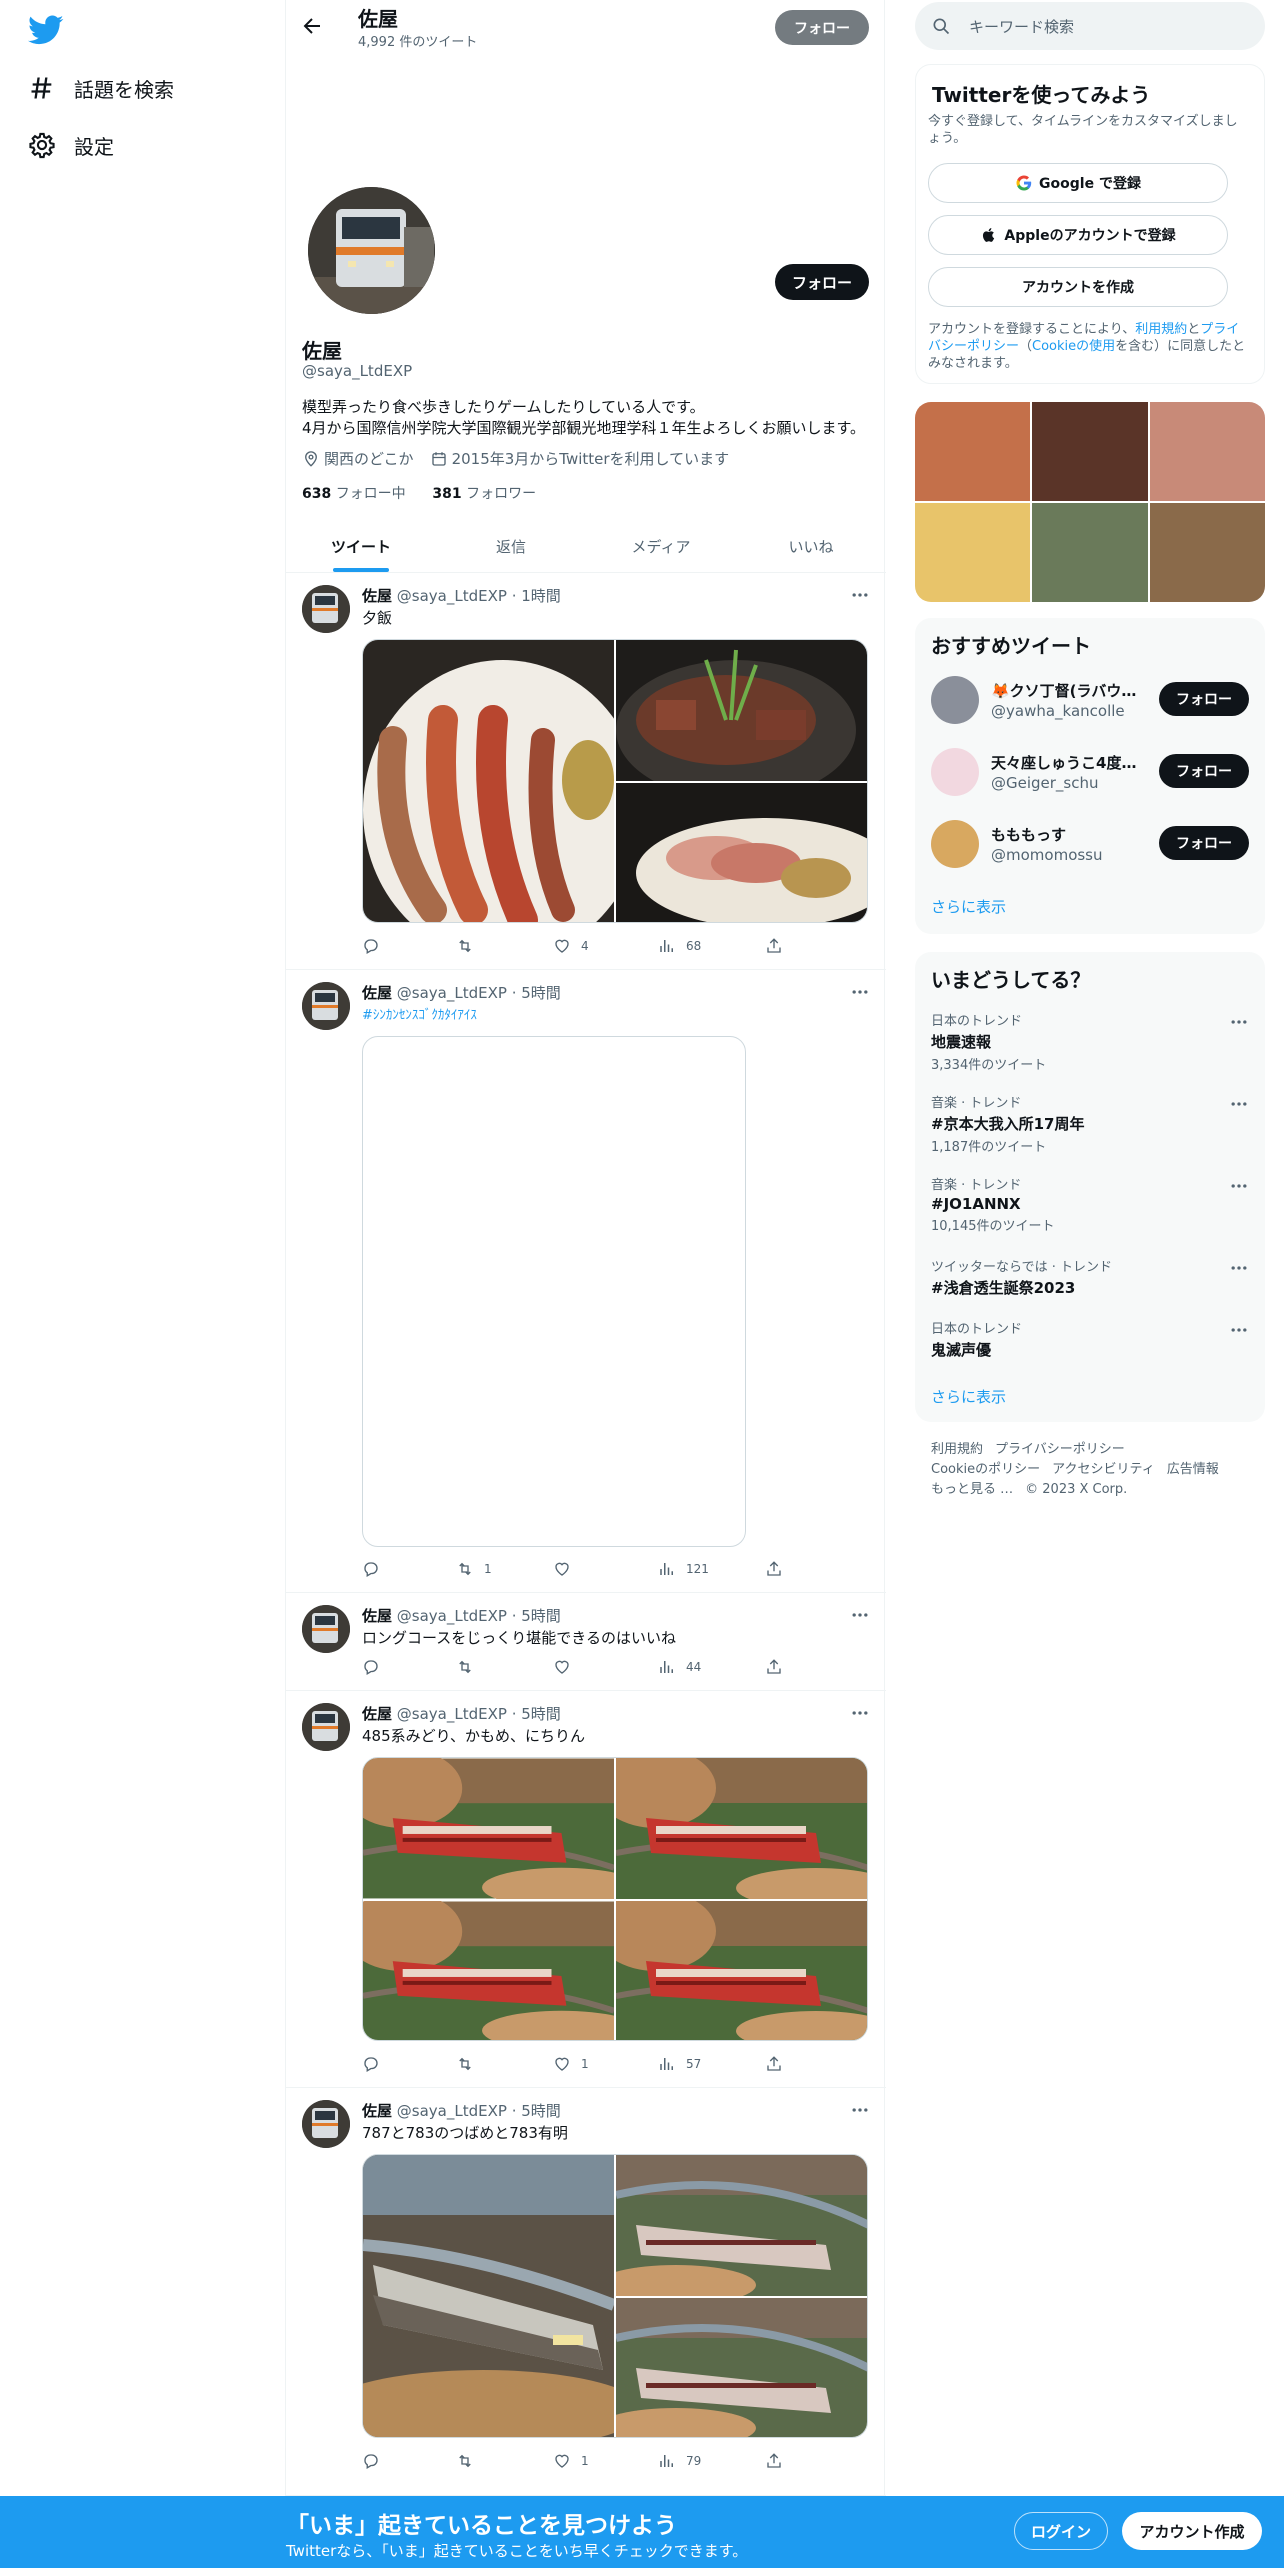 This screenshot has width=1284, height=2568. I want to click on views-button: 44, so click(679, 1667).